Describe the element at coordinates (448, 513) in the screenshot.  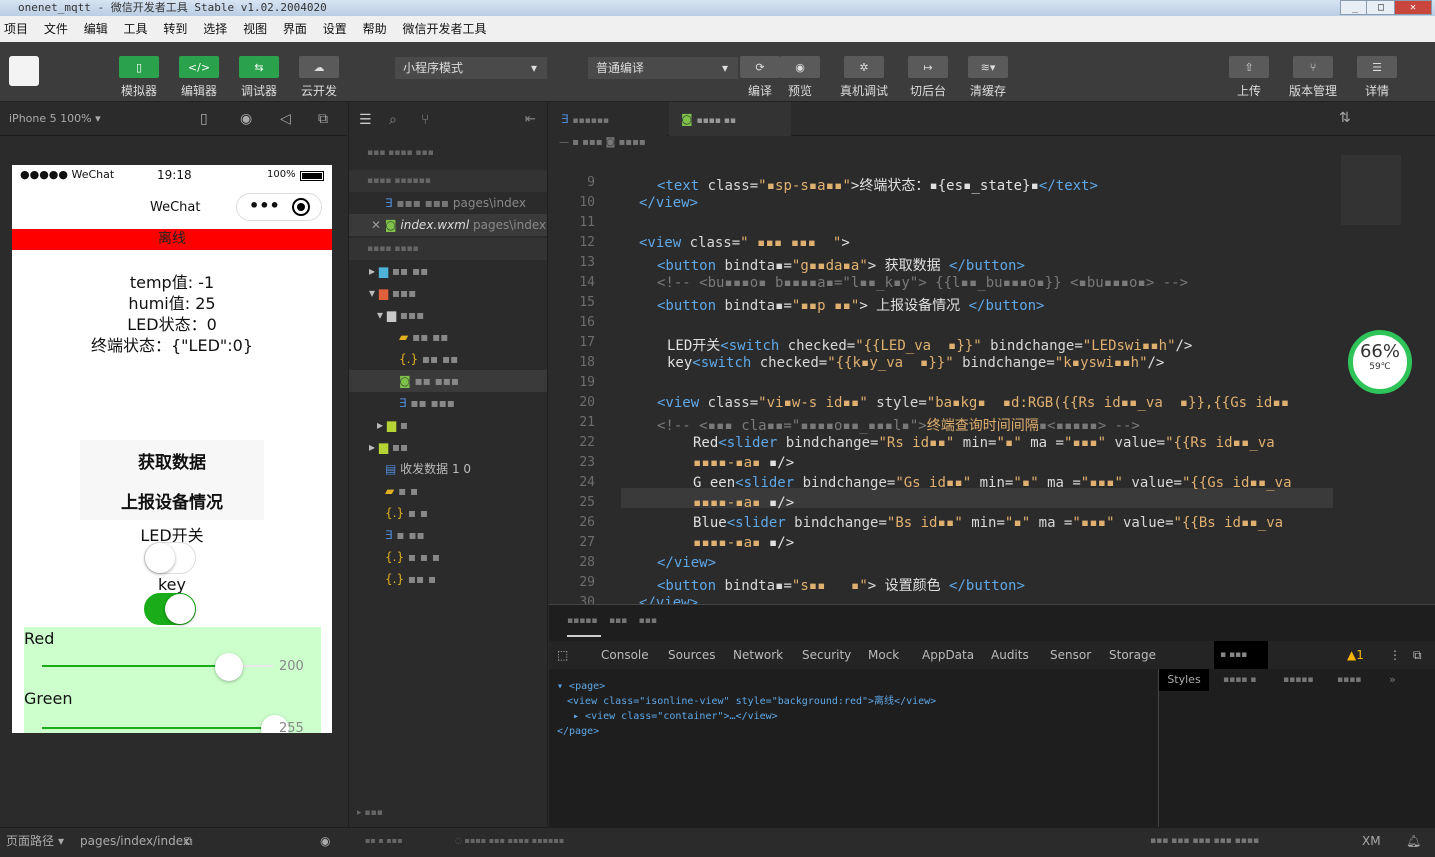
I see `tree-file: {.} ▪ ▪` at that location.